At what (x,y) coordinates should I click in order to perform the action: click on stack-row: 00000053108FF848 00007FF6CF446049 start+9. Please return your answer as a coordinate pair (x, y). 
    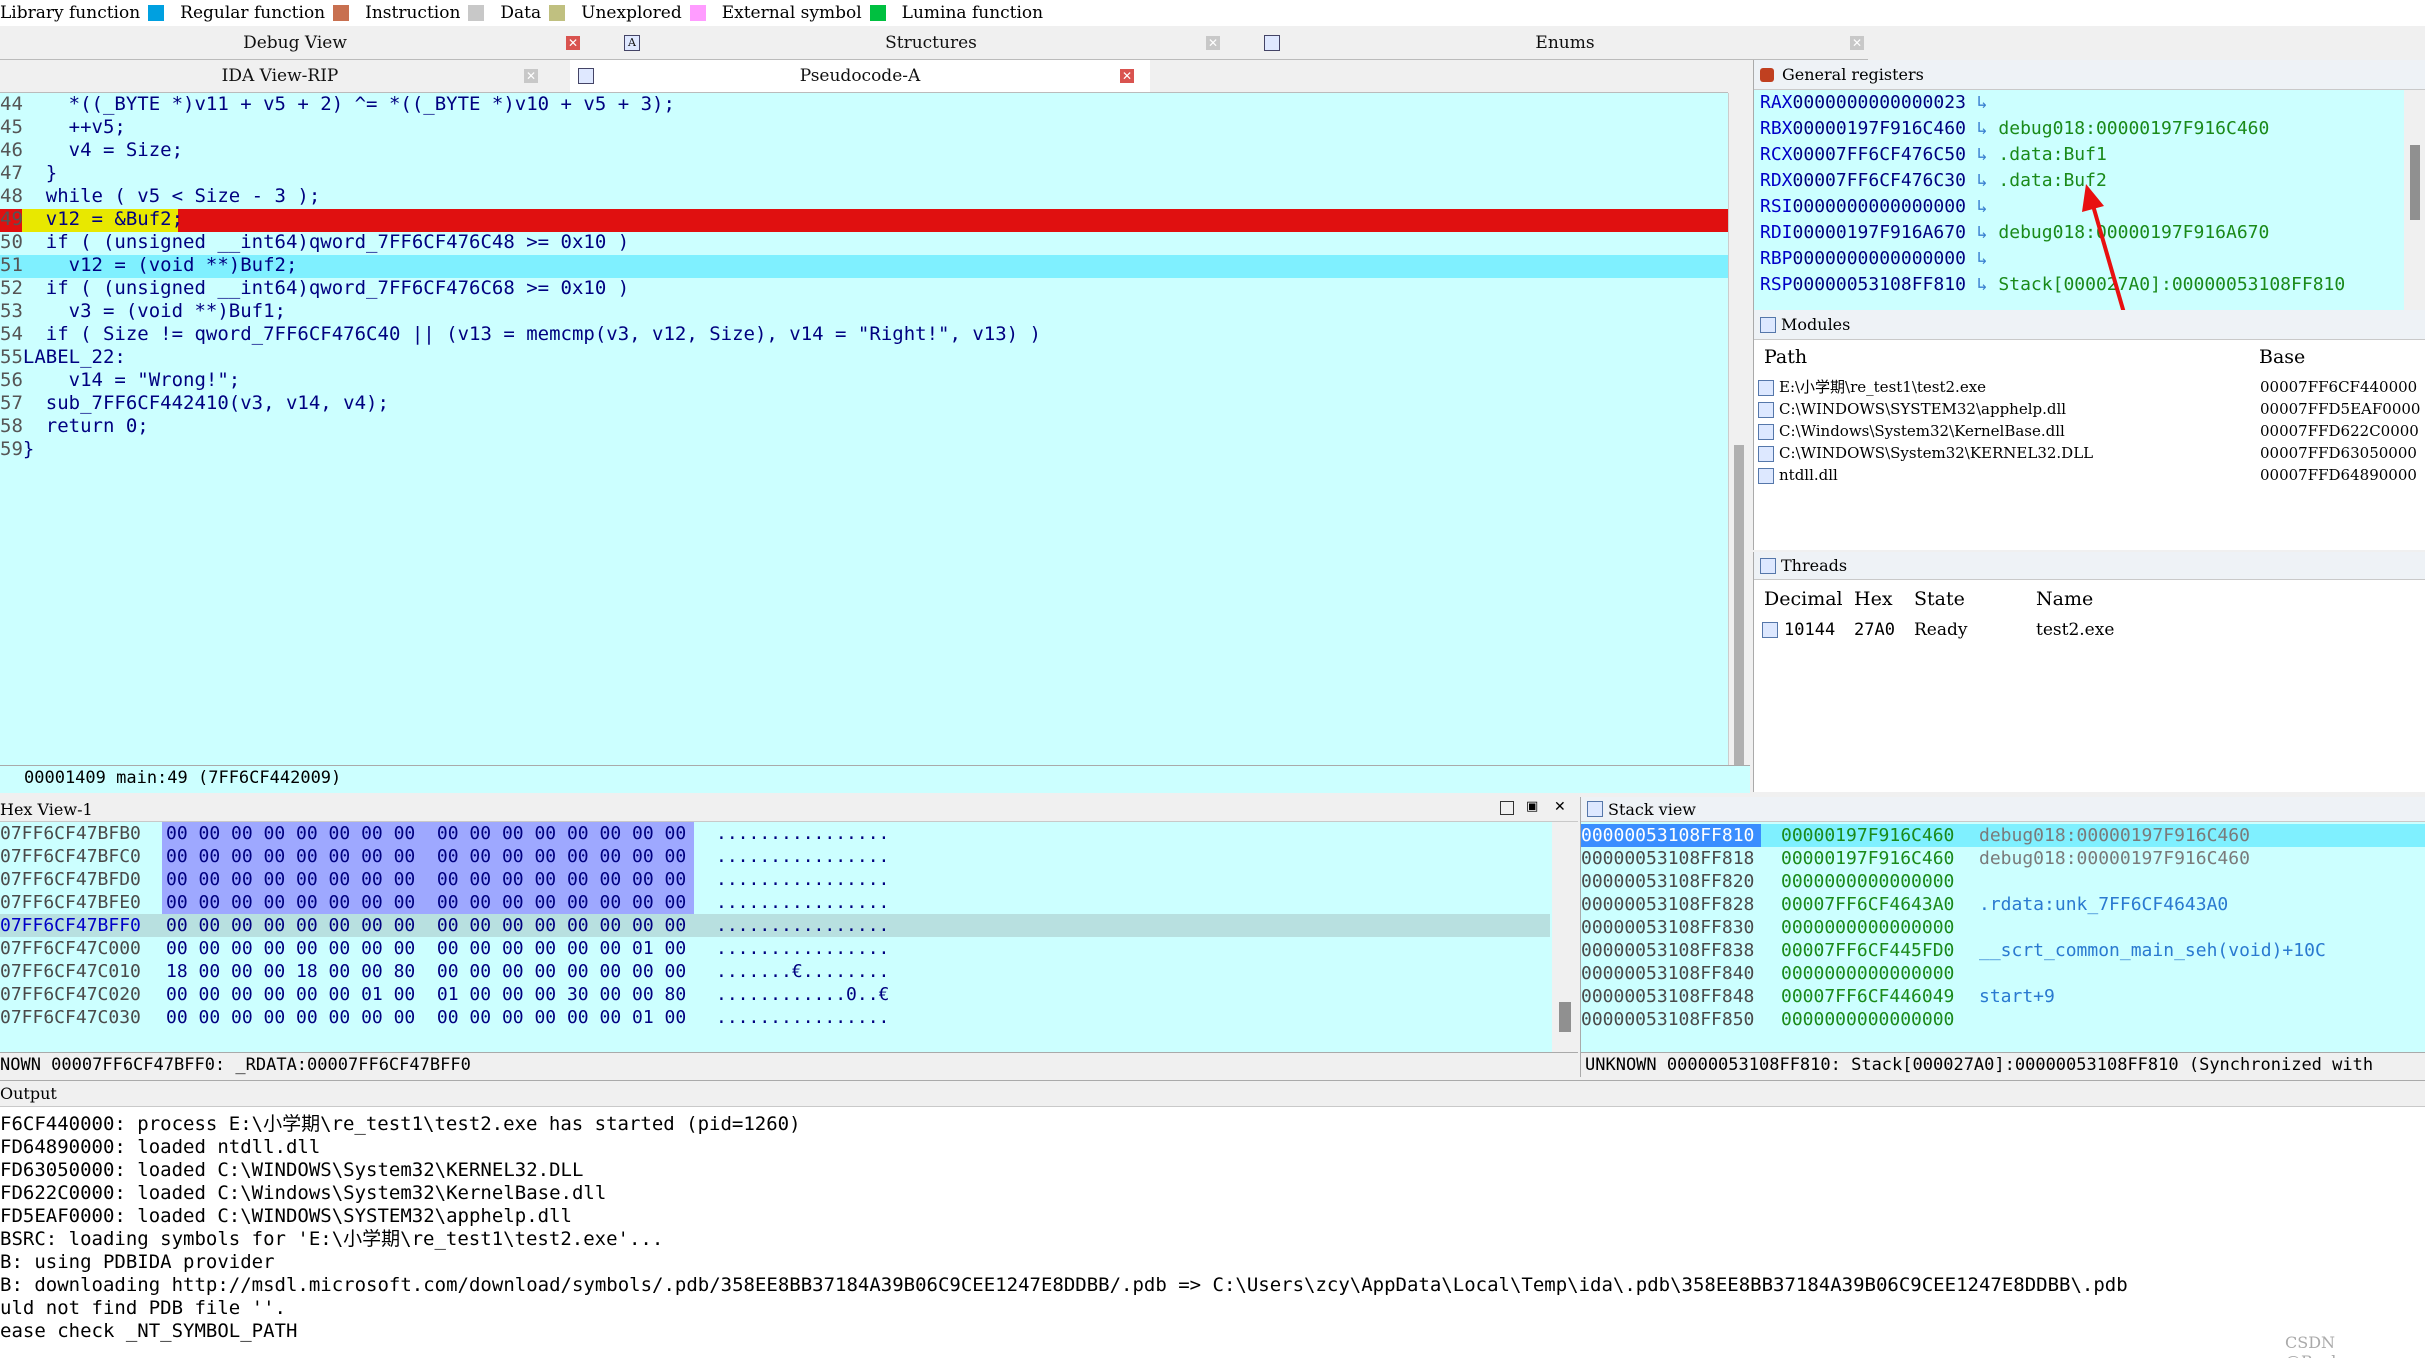
    Looking at the image, I should click on (1818, 996).